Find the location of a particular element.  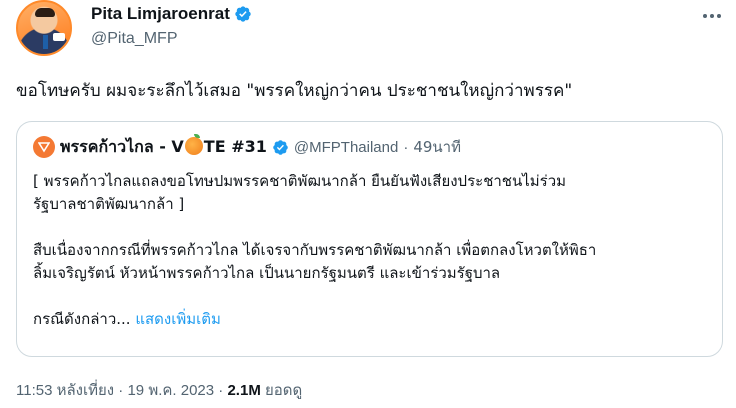

more-options-button is located at coordinates (712, 16).